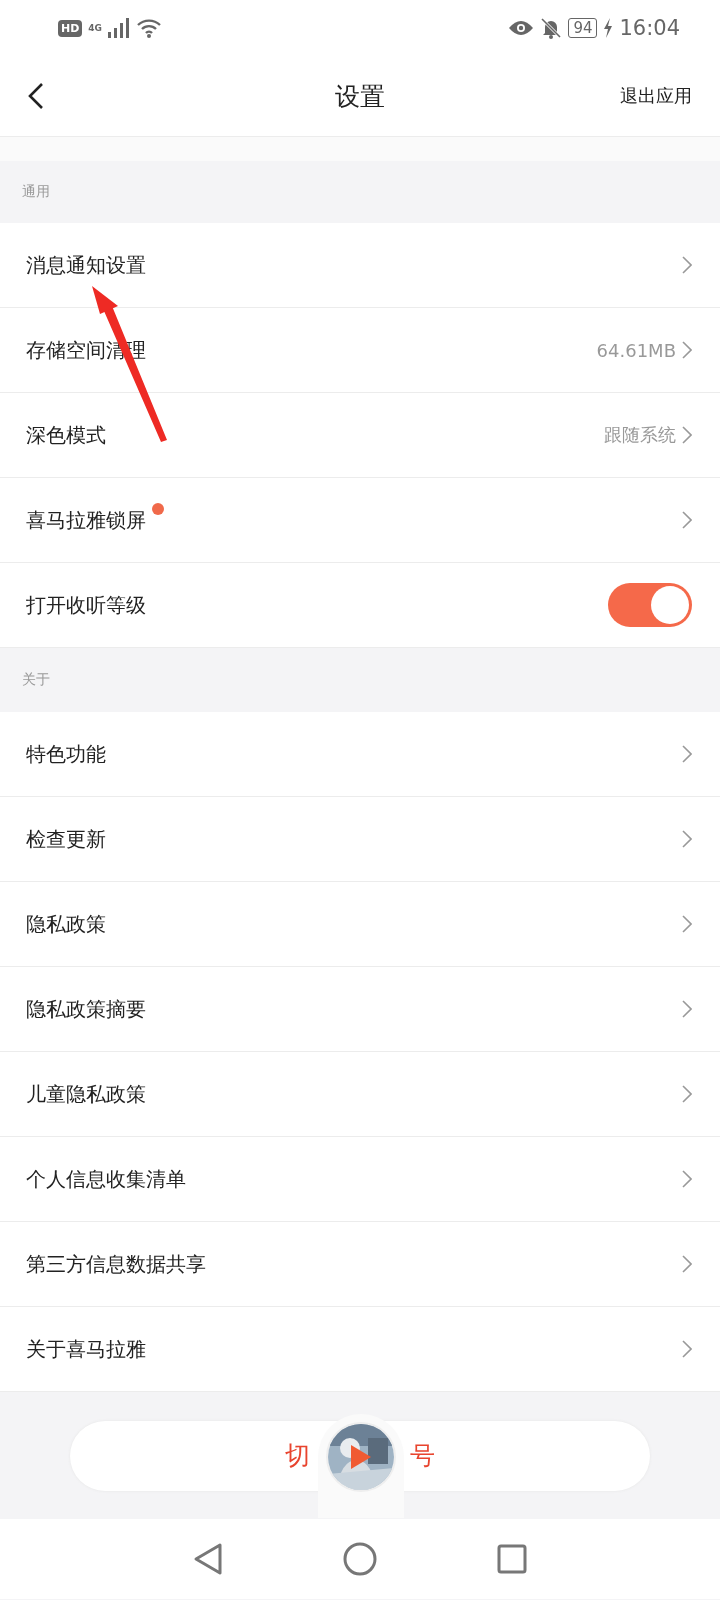 The height and width of the screenshot is (1600, 720). What do you see at coordinates (119, 28) in the screenshot?
I see `signal-icon` at bounding box center [119, 28].